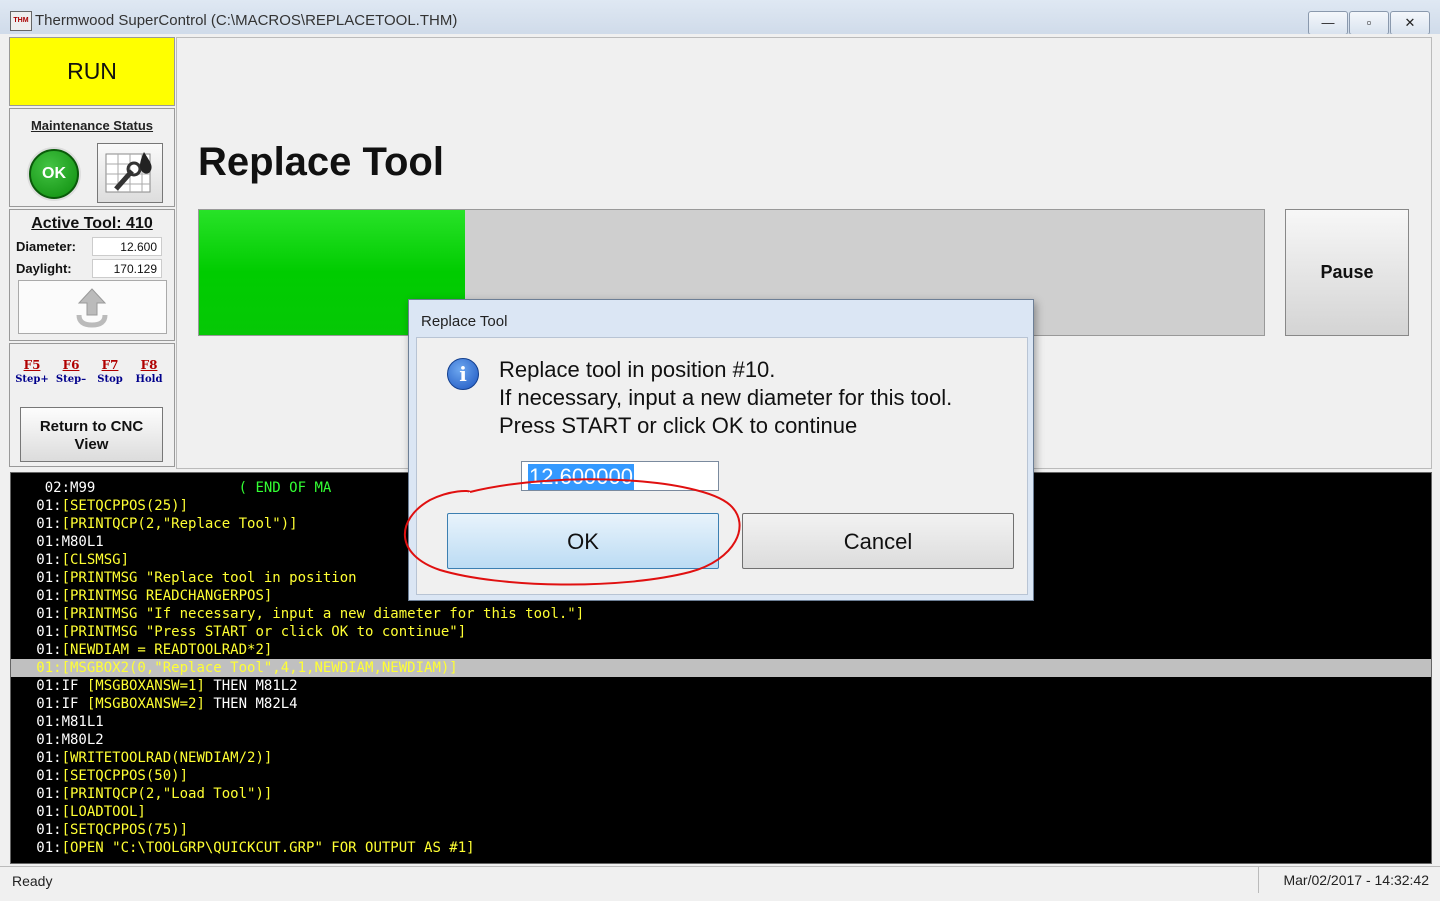 The image size is (1440, 901). Describe the element at coordinates (92, 125) in the screenshot. I see `maintenance-title: Maintenance Status` at that location.